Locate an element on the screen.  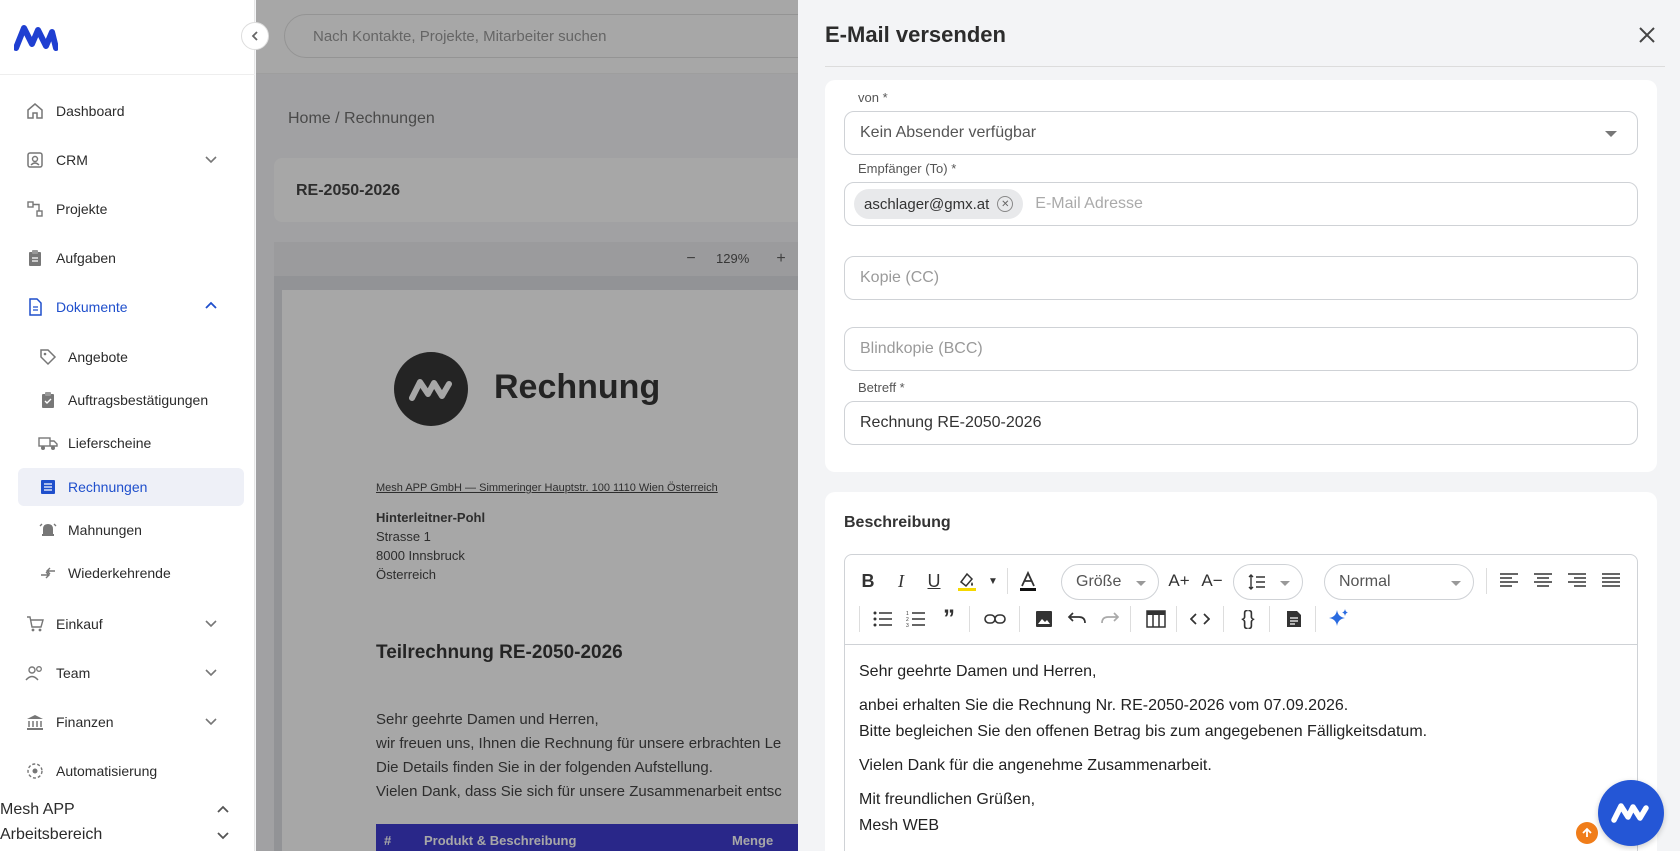
sidebar-item-label: Aufgaben is located at coordinates (86, 258).